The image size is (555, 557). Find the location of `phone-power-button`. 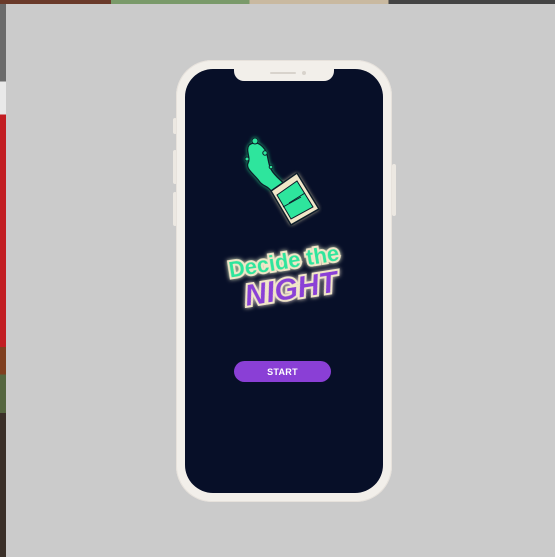

phone-power-button is located at coordinates (394, 190).